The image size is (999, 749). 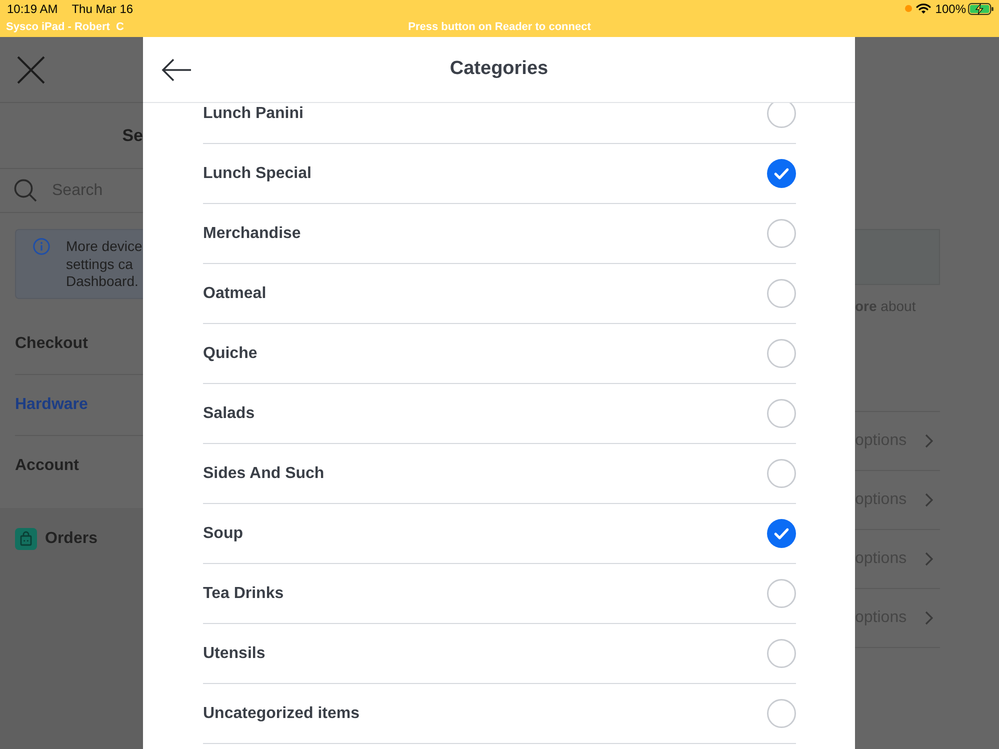 What do you see at coordinates (71, 539) in the screenshot?
I see `orders-link: Orders` at bounding box center [71, 539].